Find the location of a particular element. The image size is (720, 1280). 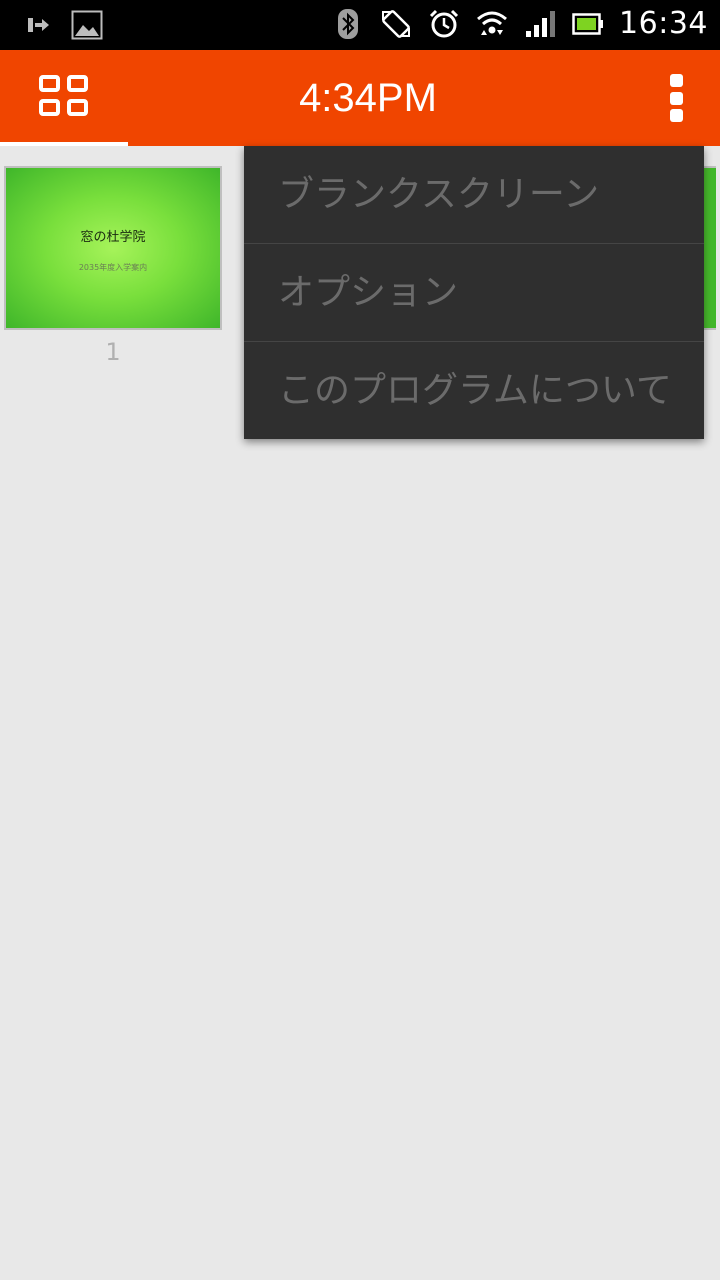

signal-icon is located at coordinates (540, 24).